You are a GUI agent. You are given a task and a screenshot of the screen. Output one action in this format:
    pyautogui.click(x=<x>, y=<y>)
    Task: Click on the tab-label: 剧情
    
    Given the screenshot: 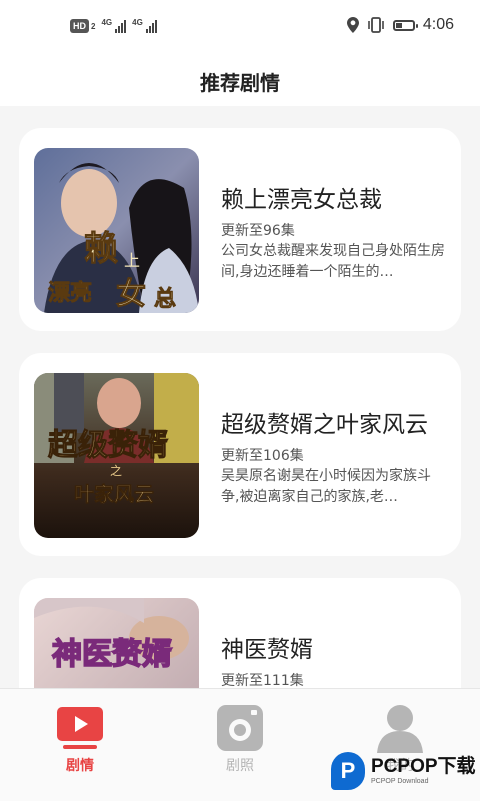 What is the action you would take?
    pyautogui.click(x=80, y=766)
    